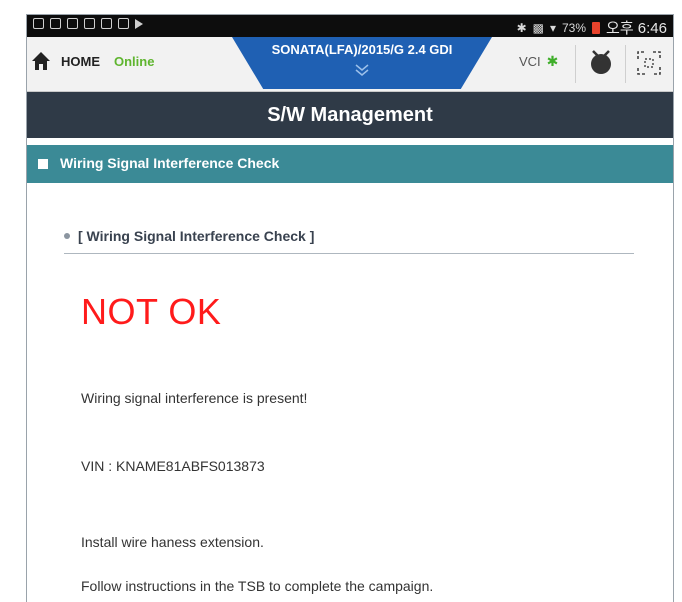  What do you see at coordinates (552, 27) in the screenshot?
I see `wifi-icon: ▾` at bounding box center [552, 27].